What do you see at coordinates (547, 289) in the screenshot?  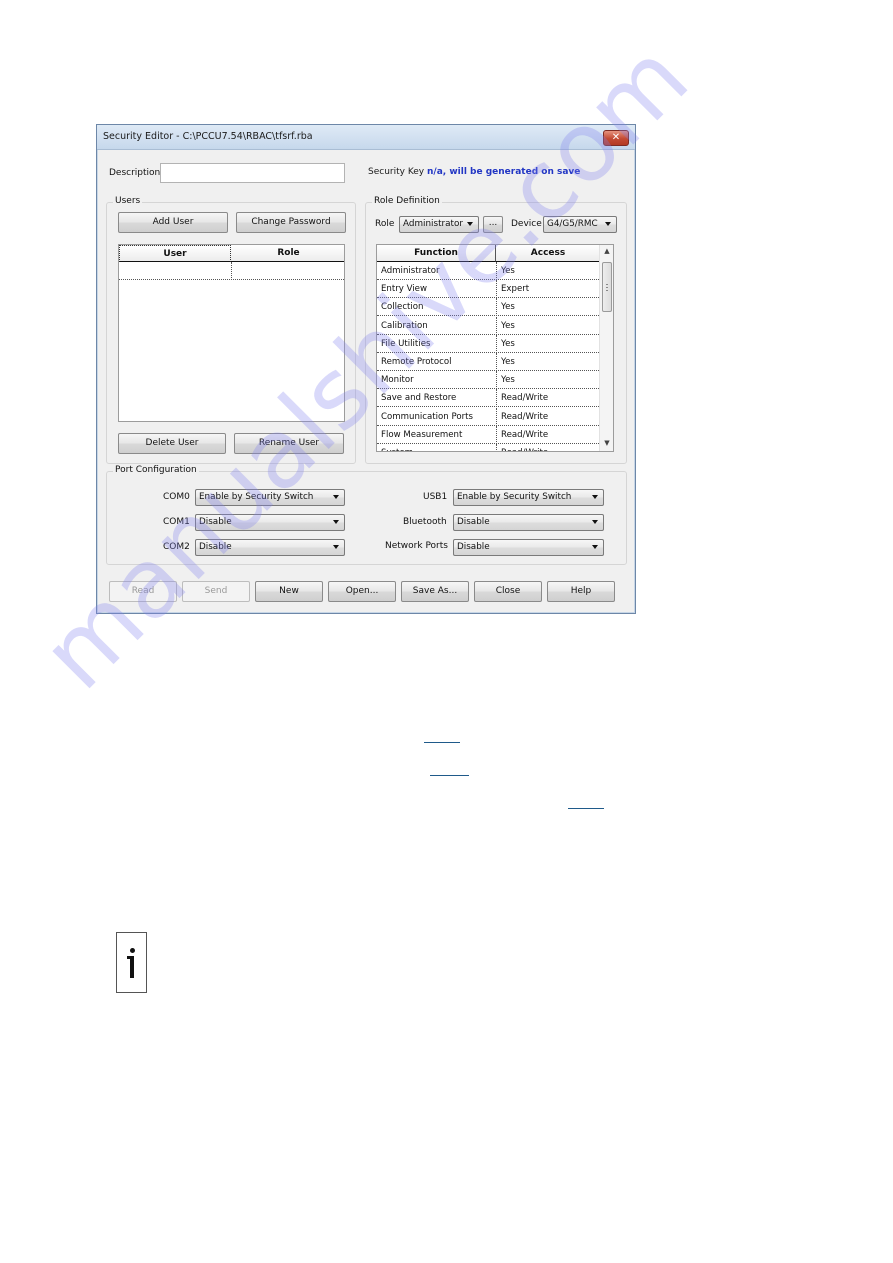 I see `access-cell: Expert` at bounding box center [547, 289].